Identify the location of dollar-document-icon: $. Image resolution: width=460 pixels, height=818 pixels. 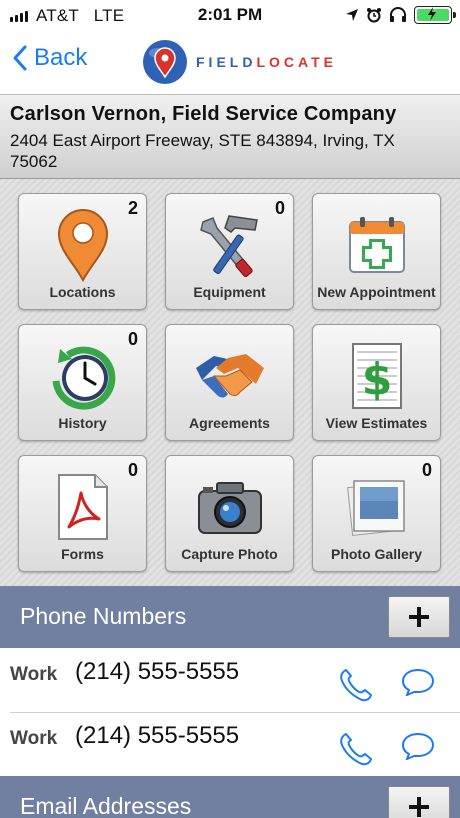
(376, 376).